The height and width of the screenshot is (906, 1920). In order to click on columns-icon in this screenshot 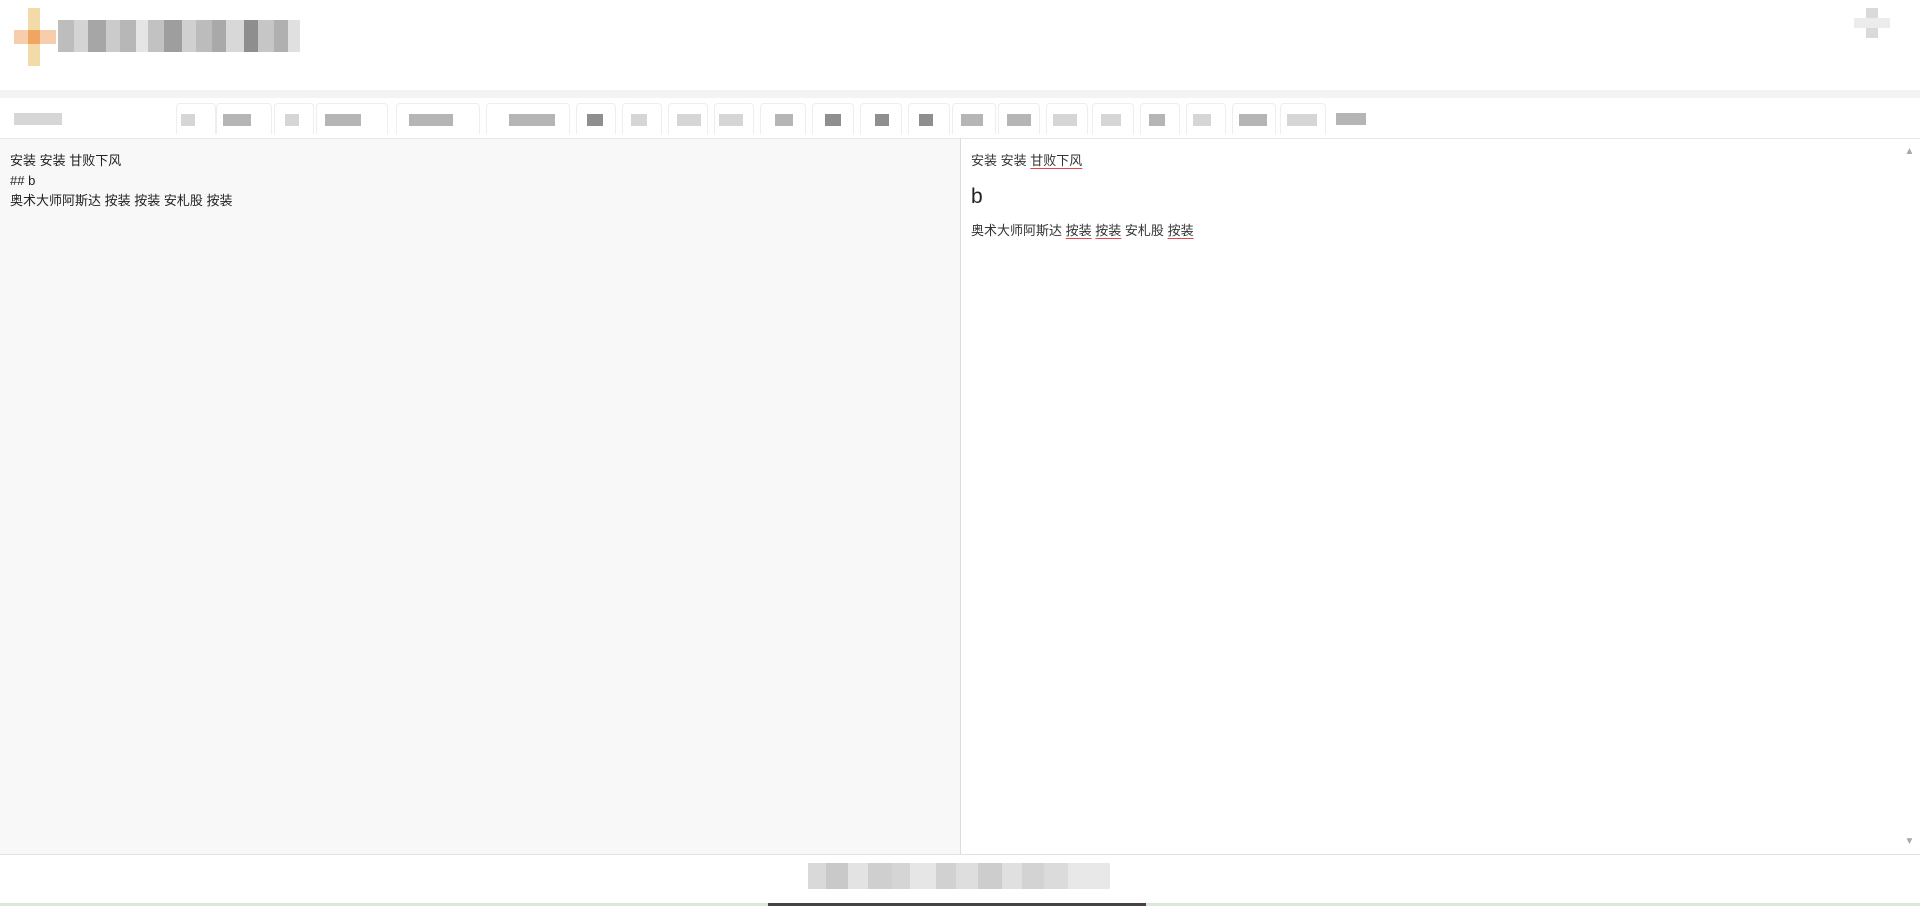, I will do `click(1019, 120)`.